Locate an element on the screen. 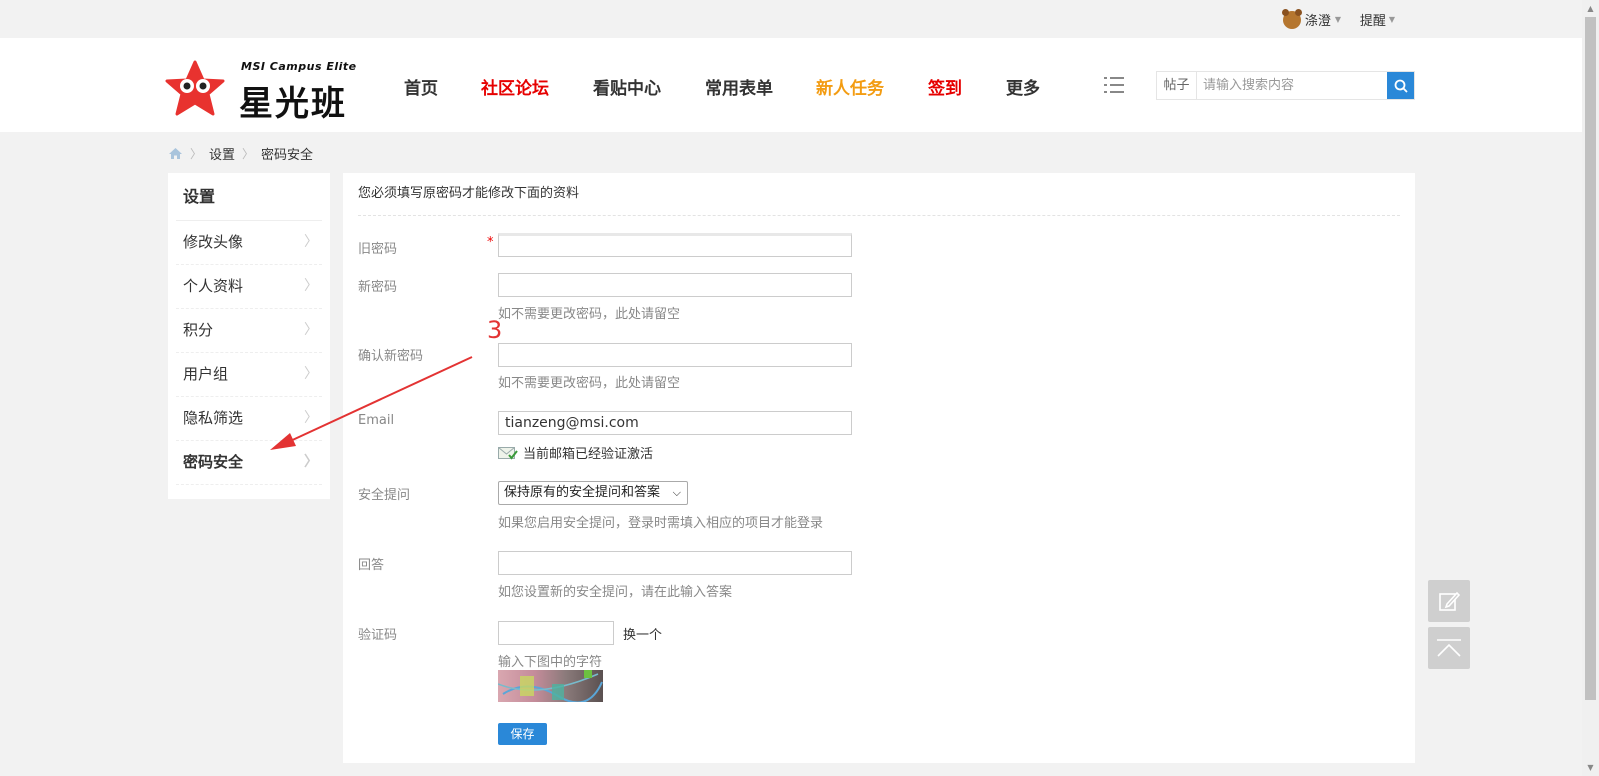 This screenshot has height=776, width=1599. float-edit-button is located at coordinates (1449, 601).